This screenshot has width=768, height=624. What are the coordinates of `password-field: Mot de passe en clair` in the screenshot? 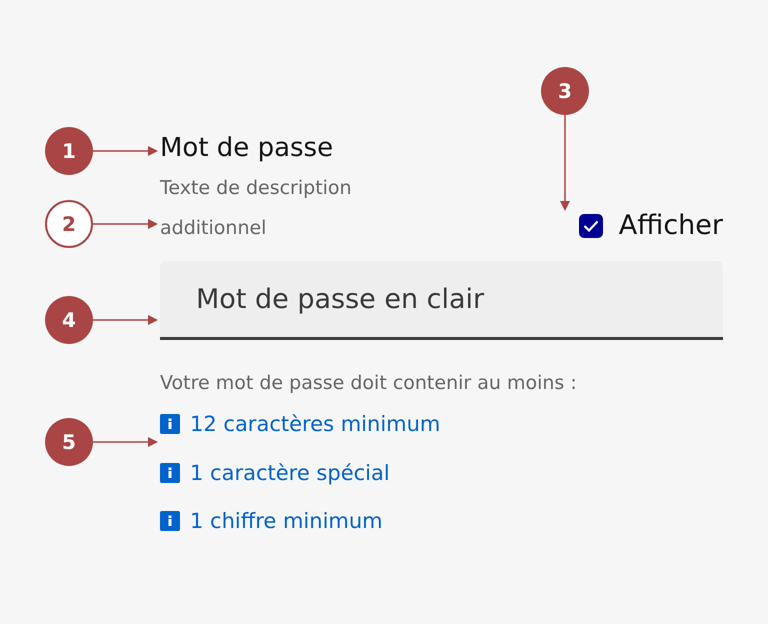 It's located at (441, 300).